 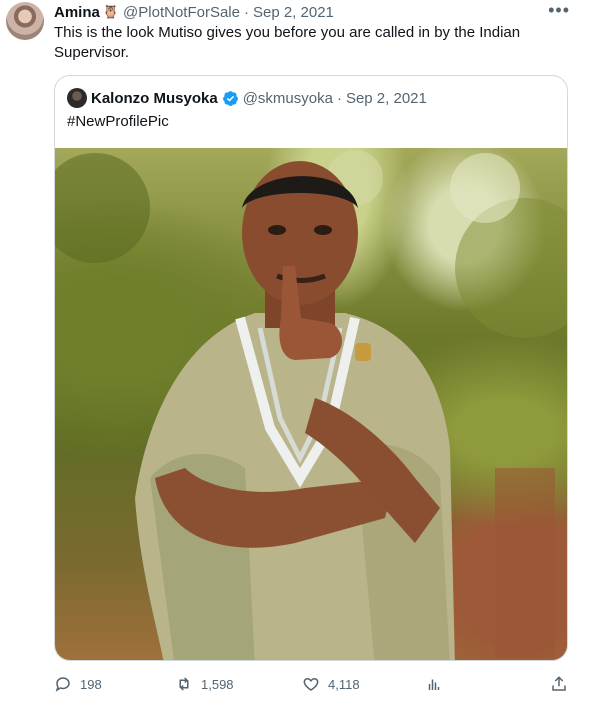 I want to click on quoted-tweet-text: #NewProfilePic, so click(x=118, y=121).